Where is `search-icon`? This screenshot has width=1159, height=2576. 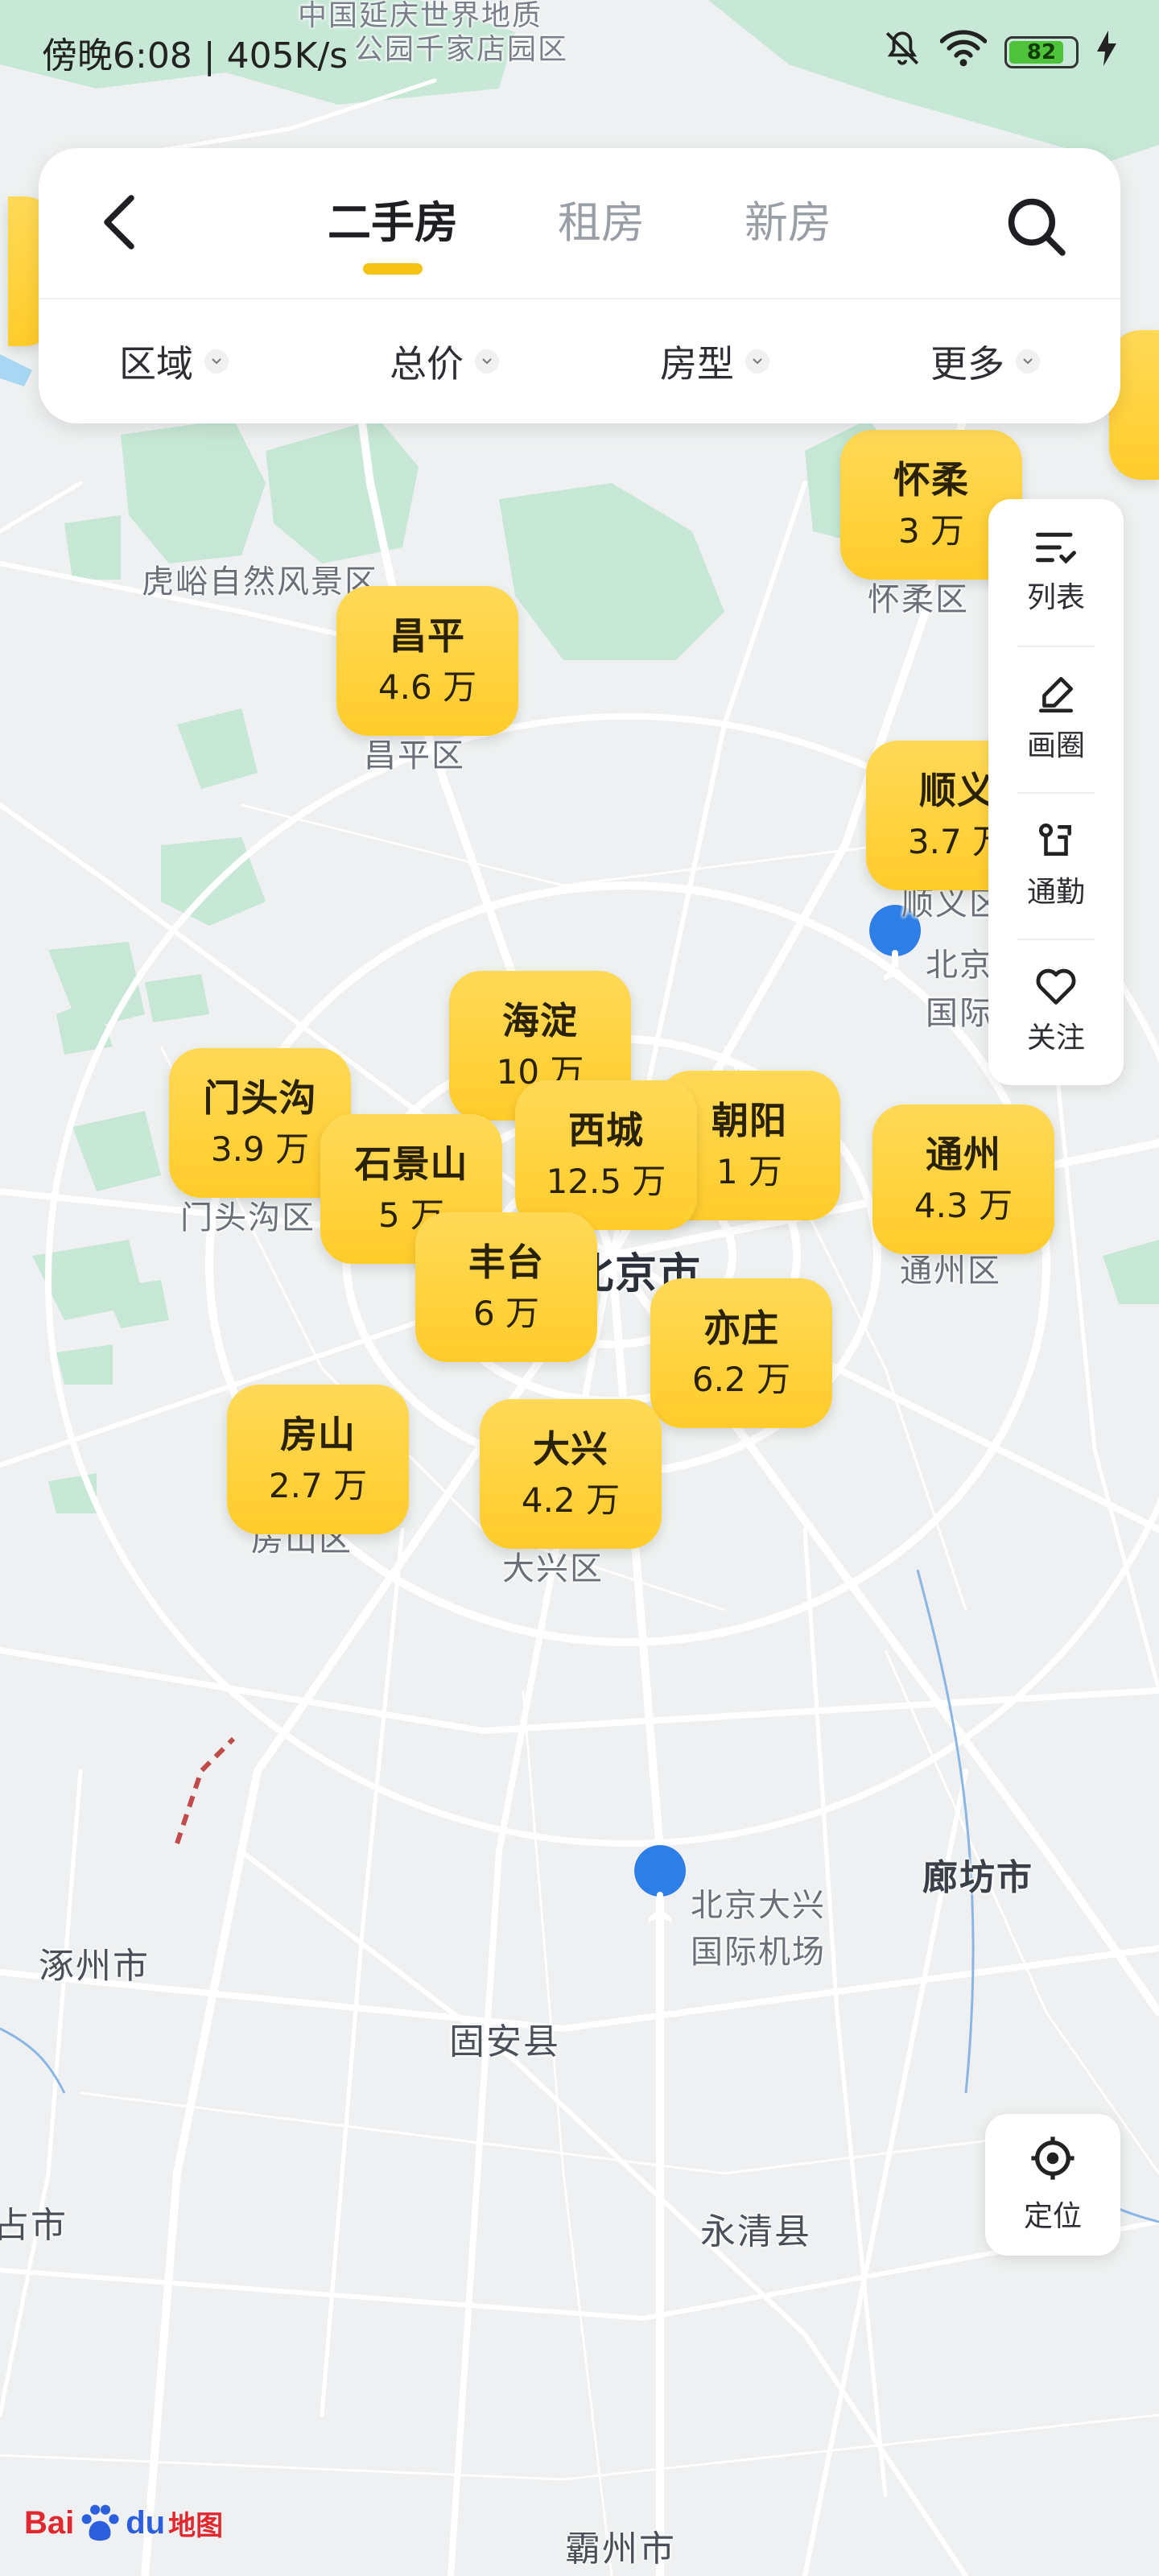 search-icon is located at coordinates (1037, 227).